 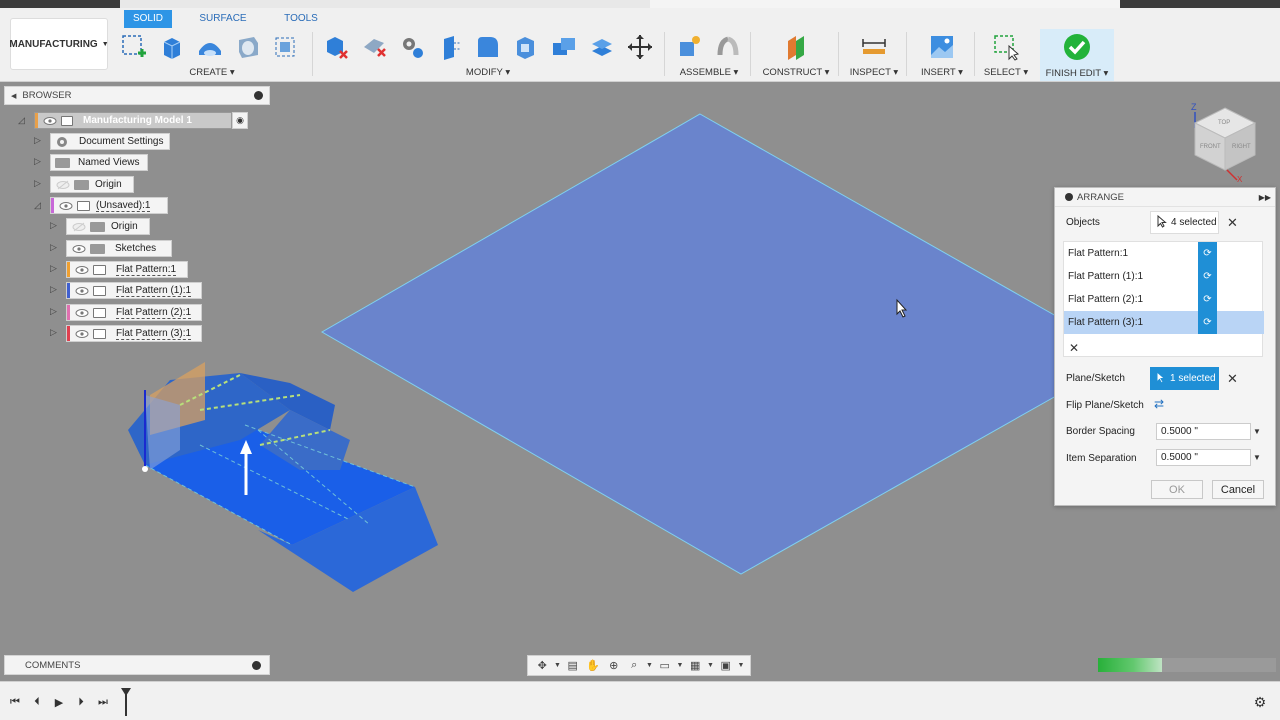 What do you see at coordinates (258, 95) in the screenshot?
I see `pin-icon` at bounding box center [258, 95].